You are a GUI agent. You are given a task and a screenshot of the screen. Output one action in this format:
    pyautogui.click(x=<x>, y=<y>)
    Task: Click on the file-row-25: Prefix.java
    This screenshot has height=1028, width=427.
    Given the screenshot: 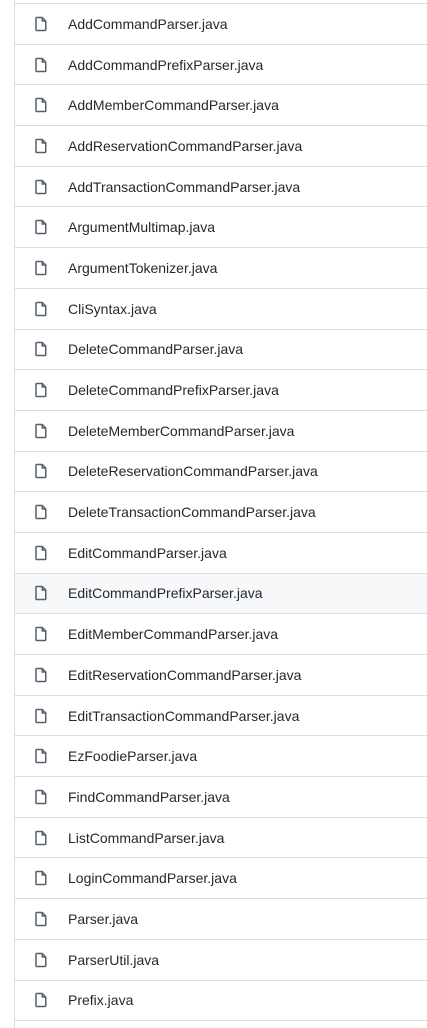 What is the action you would take?
    pyautogui.click(x=221, y=1001)
    